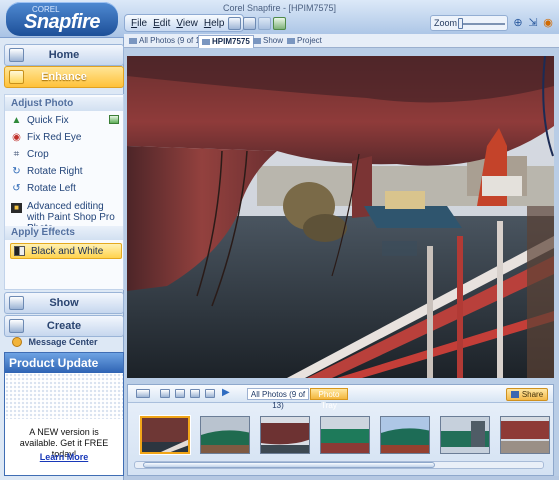 The image size is (559, 480). Describe the element at coordinates (279, 23) in the screenshot. I see `redo-icon` at that location.